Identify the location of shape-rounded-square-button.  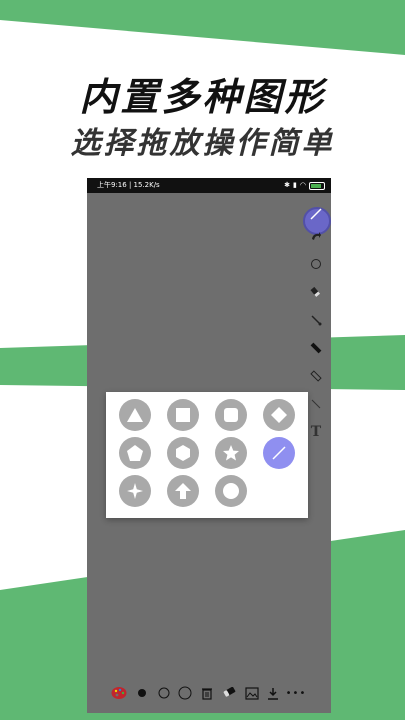
(231, 415).